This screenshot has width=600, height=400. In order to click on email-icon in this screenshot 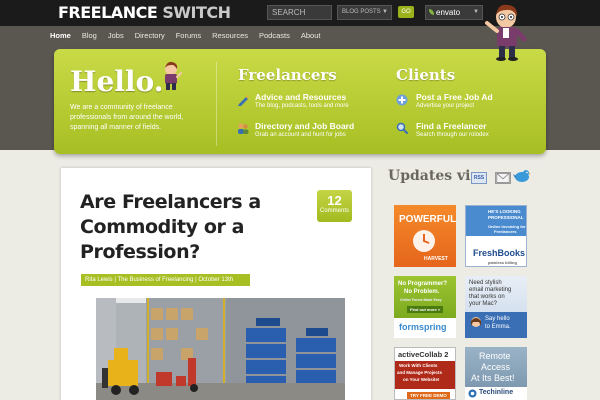, I will do `click(503, 178)`.